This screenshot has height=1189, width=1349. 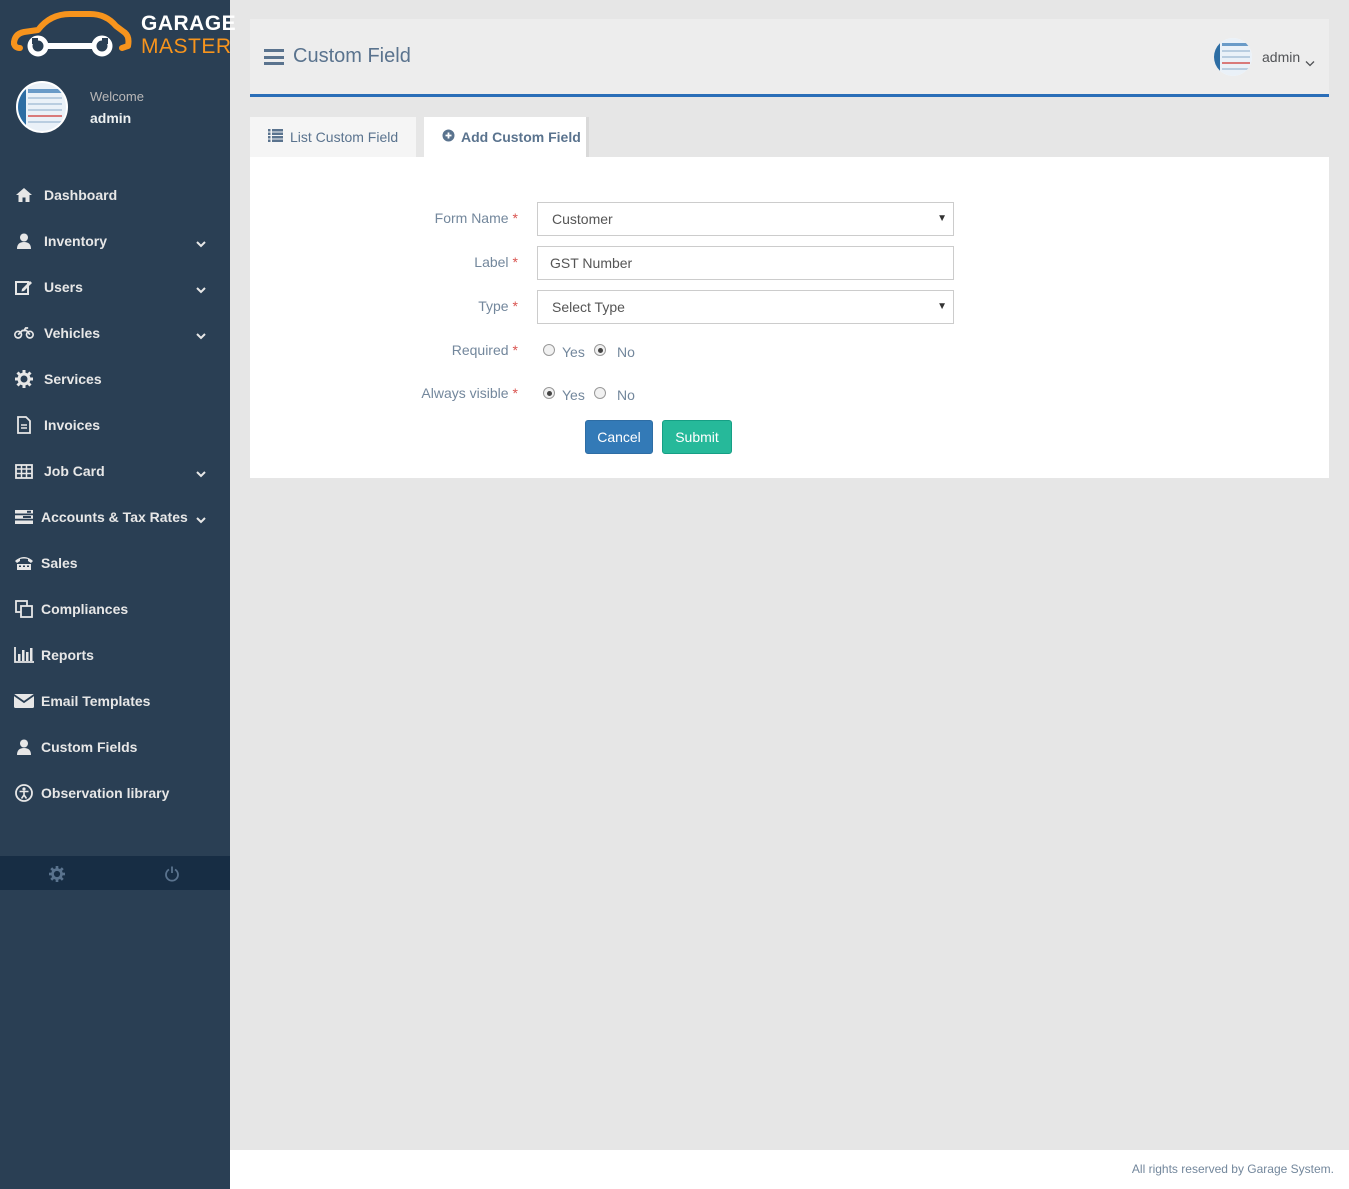 What do you see at coordinates (789, 1169) in the screenshot?
I see `page-footer: All rights reserved by Garage System.` at bounding box center [789, 1169].